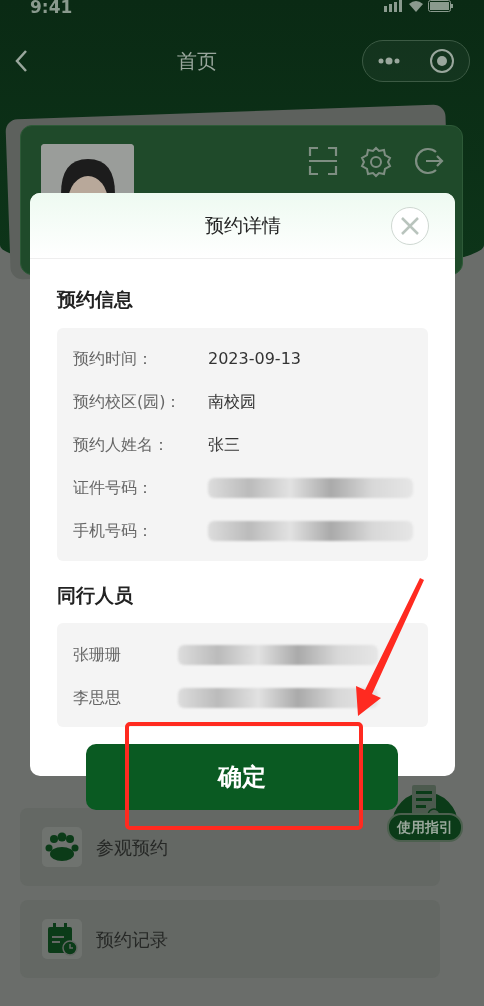  I want to click on field-value: 2023-09-13, so click(254, 359).